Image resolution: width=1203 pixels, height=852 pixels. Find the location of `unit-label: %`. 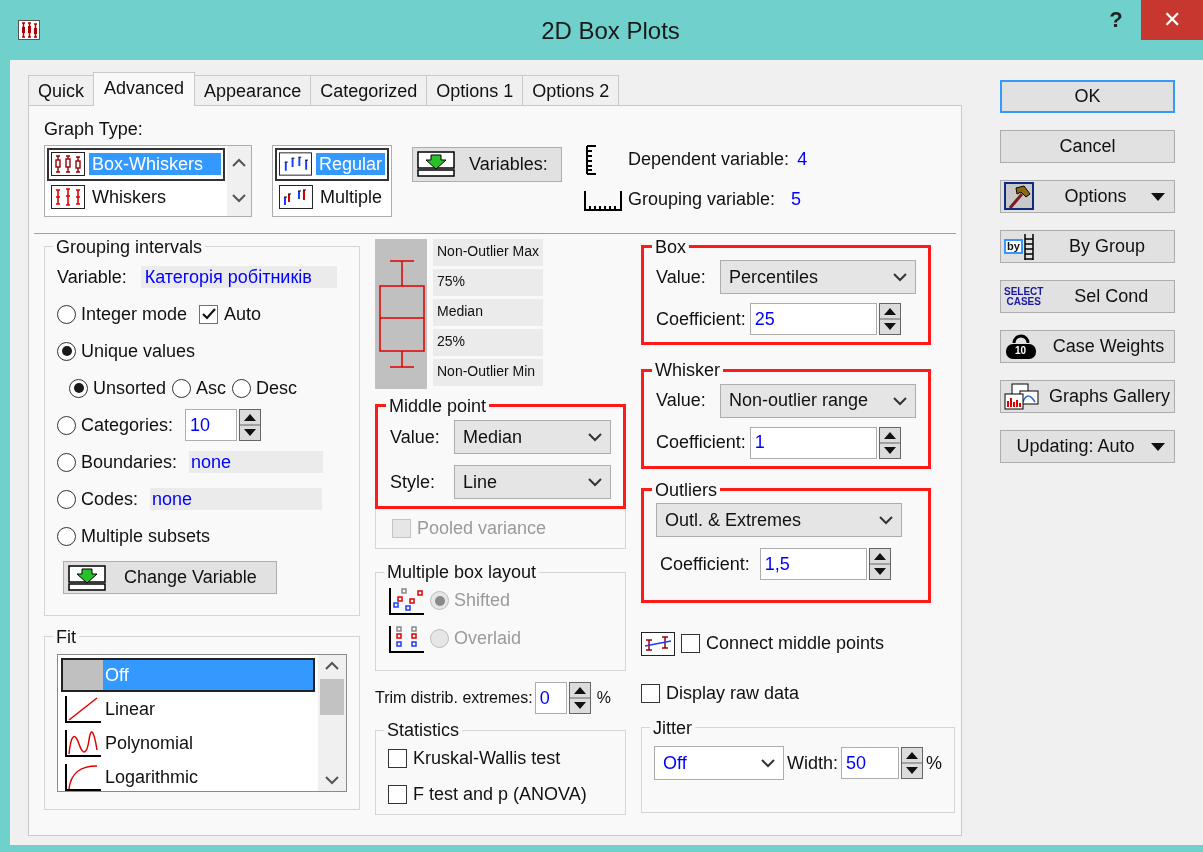

unit-label: % is located at coordinates (603, 698).